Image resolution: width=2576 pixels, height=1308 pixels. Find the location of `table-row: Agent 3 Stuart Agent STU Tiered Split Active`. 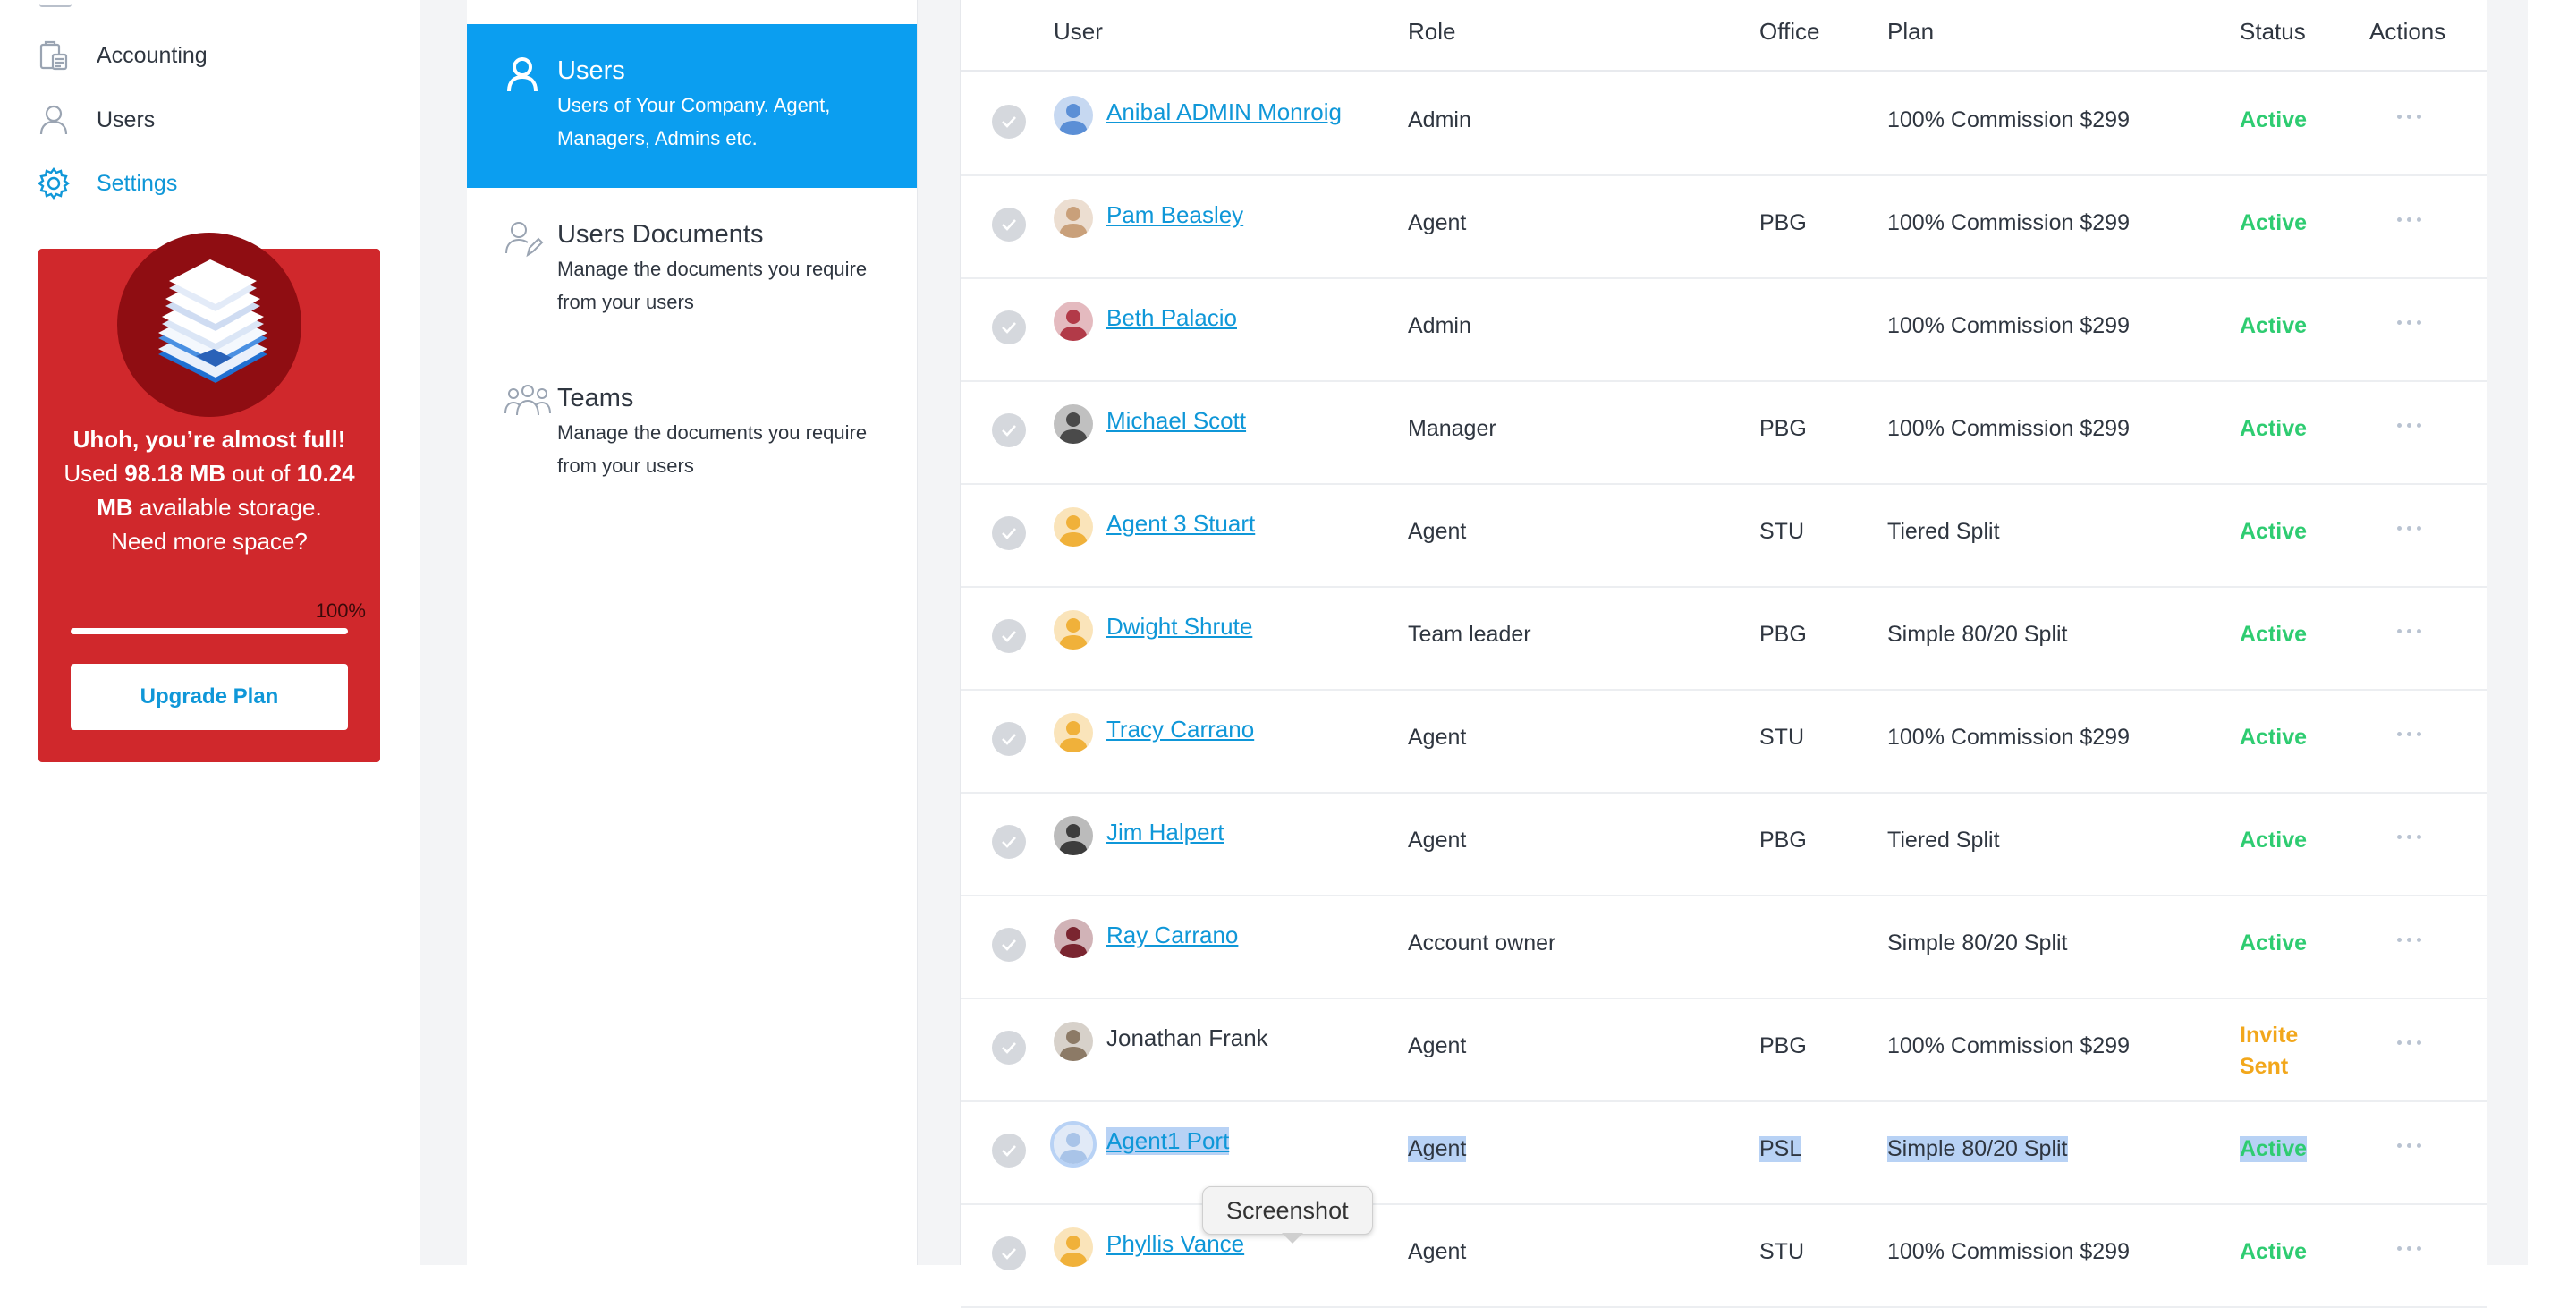

table-row: Agent 3 Stuart Agent STU Tiered Split Active is located at coordinates (1724, 535).